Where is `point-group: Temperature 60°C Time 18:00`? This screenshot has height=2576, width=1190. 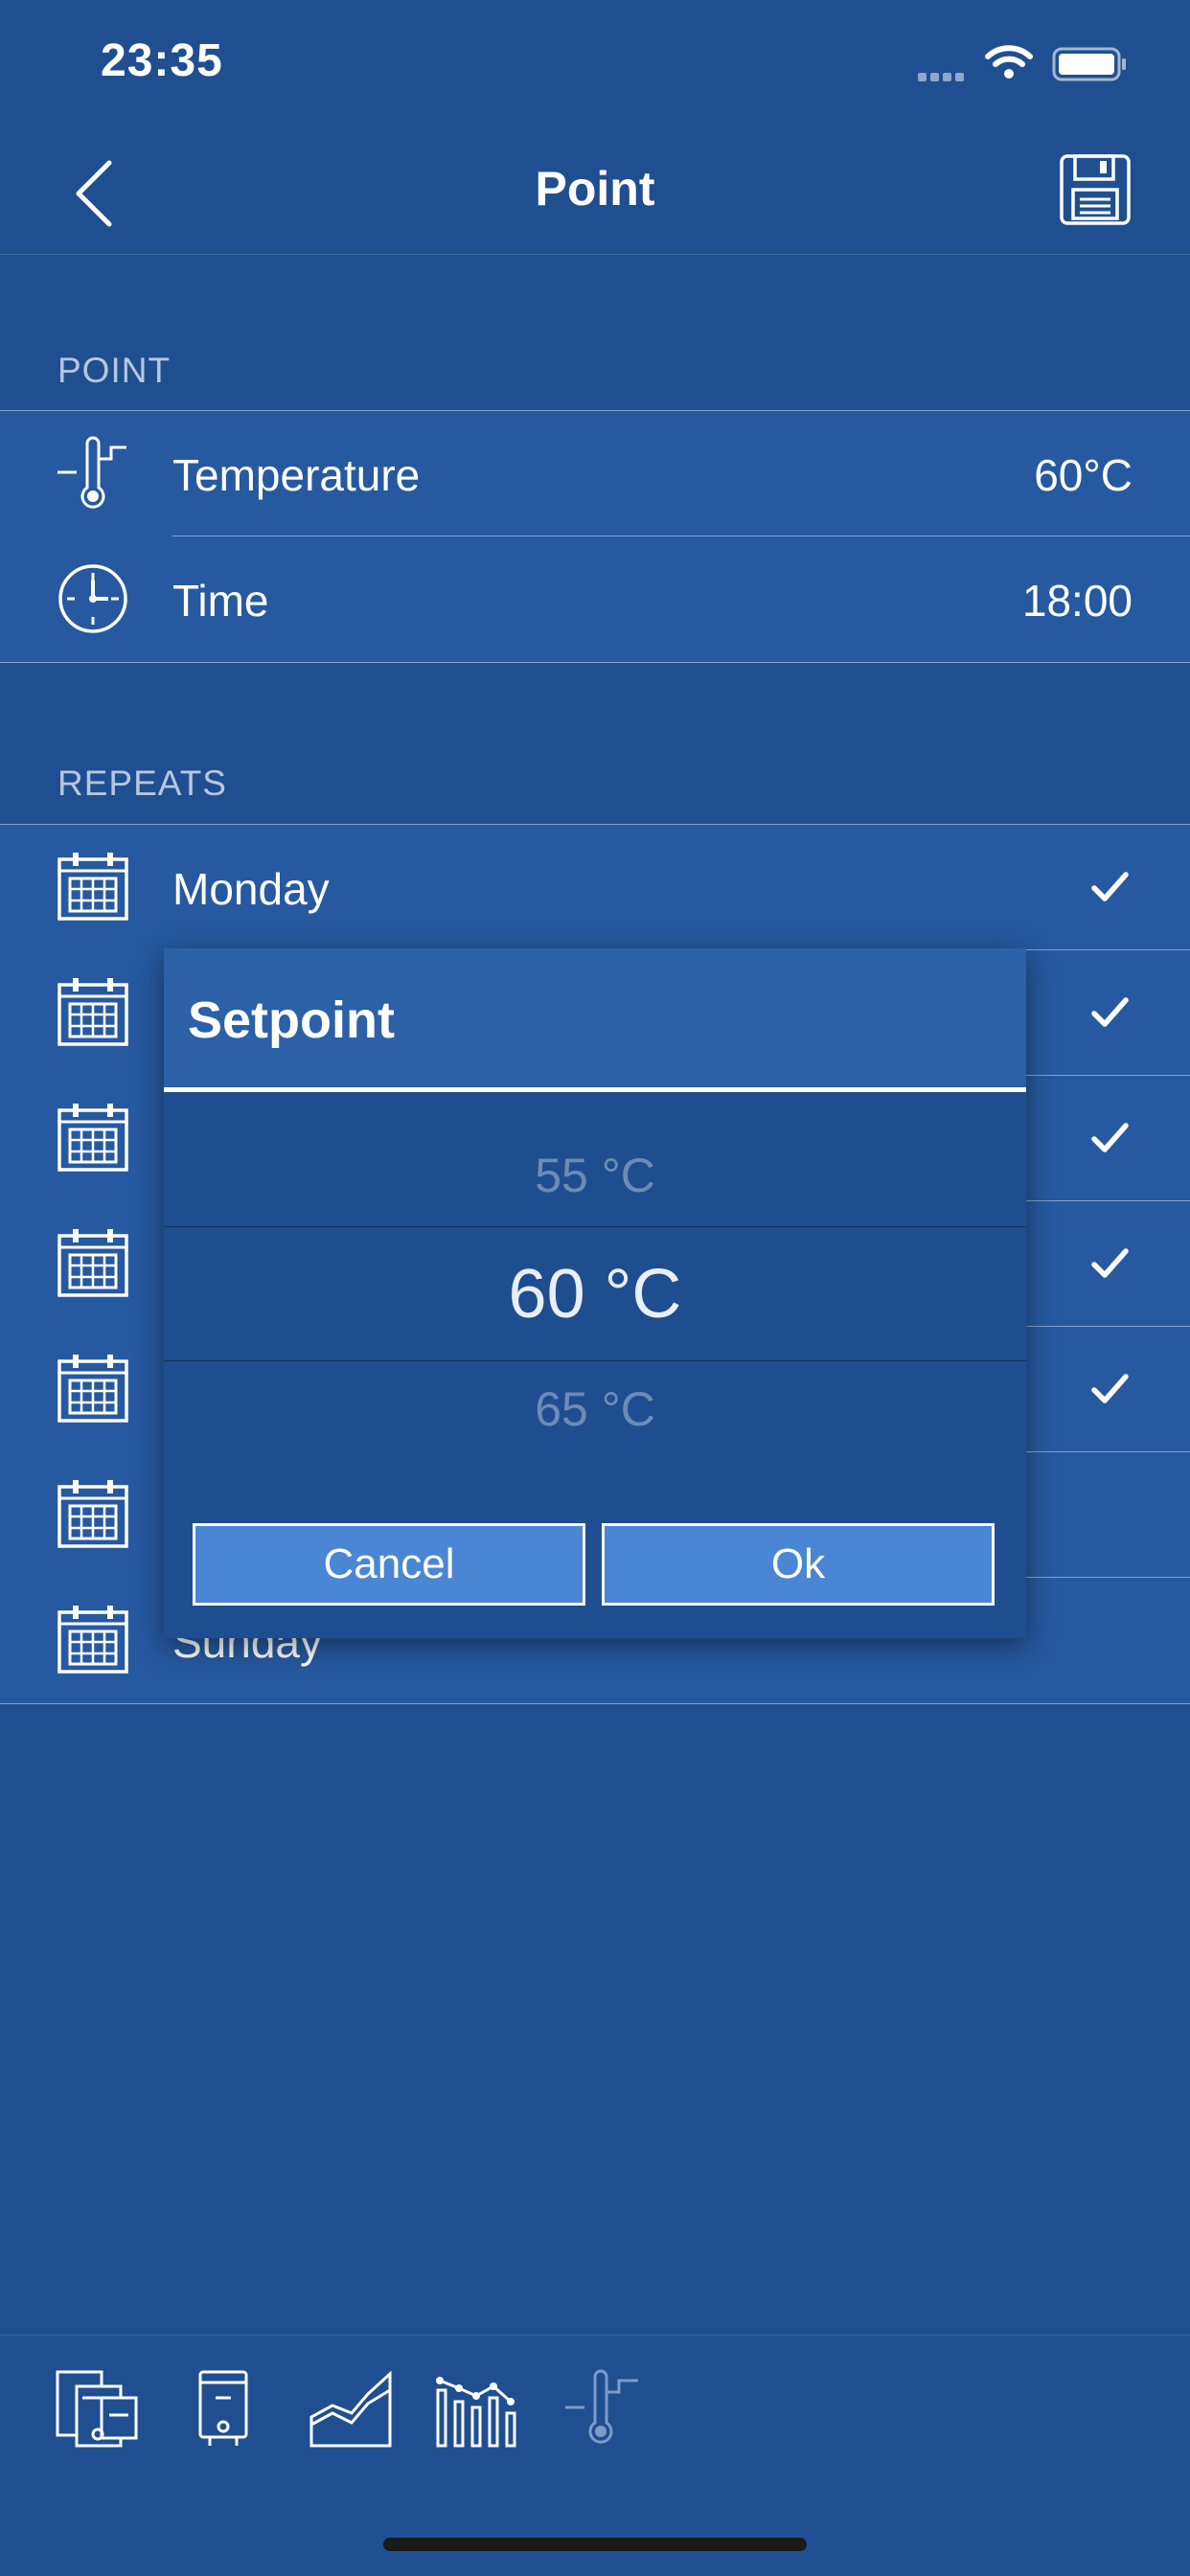 point-group: Temperature 60°C Time 18:00 is located at coordinates (595, 537).